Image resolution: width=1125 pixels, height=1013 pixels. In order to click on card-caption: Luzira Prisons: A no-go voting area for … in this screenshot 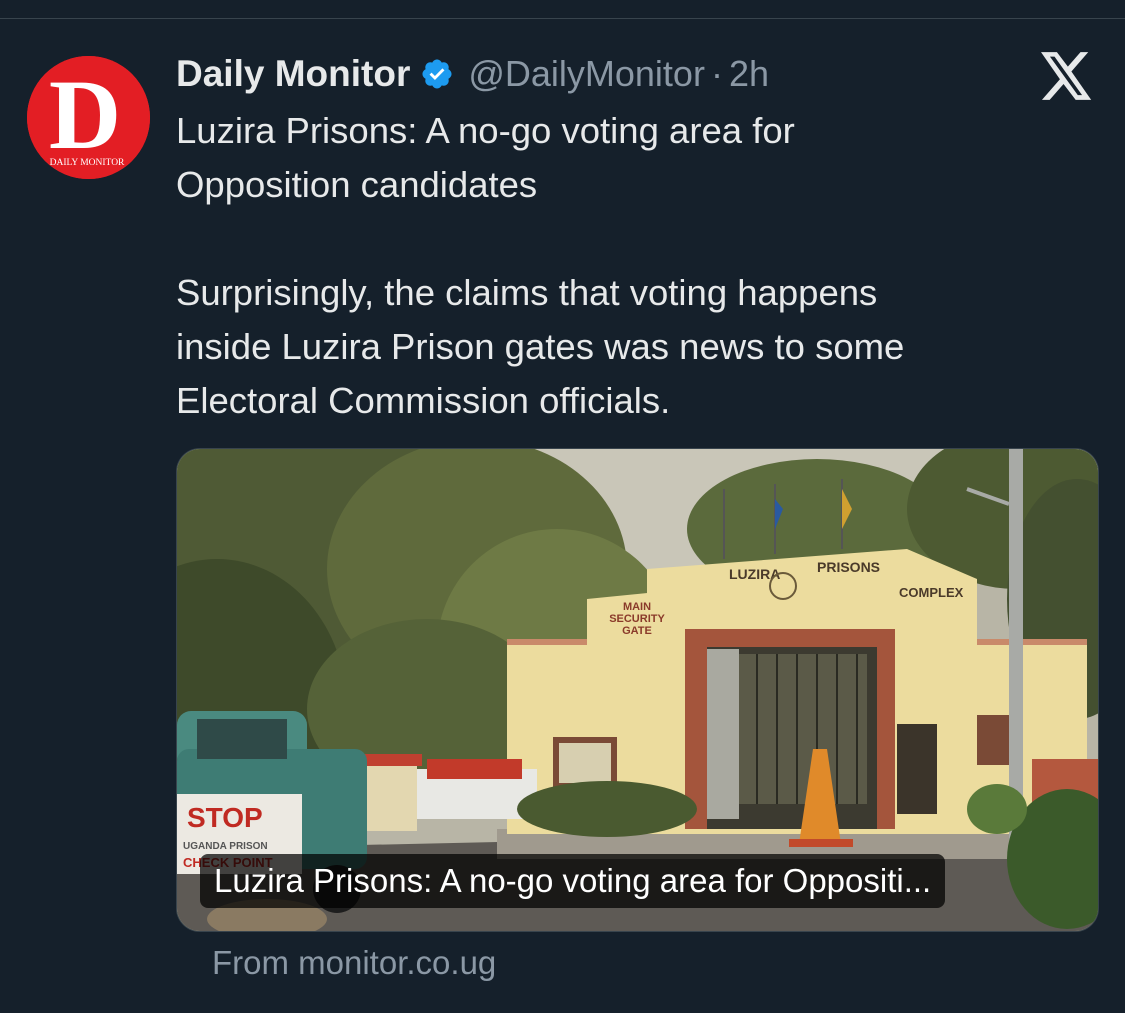, I will do `click(573, 881)`.